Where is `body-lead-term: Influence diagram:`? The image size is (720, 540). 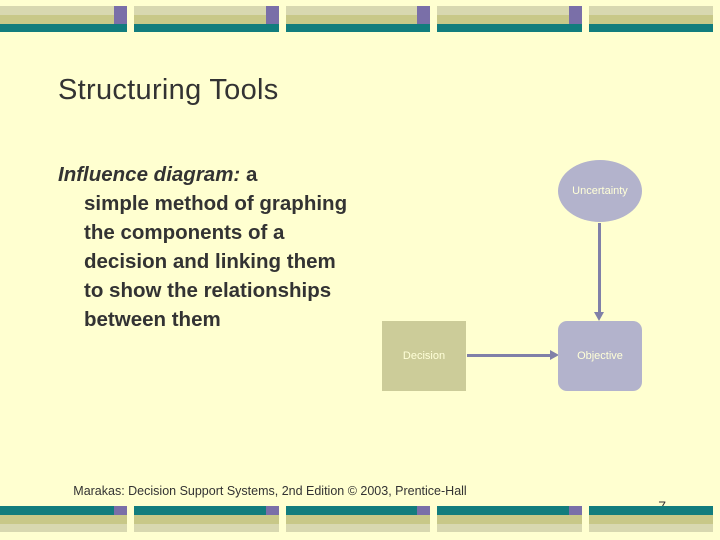 body-lead-term: Influence diagram: is located at coordinates (149, 174).